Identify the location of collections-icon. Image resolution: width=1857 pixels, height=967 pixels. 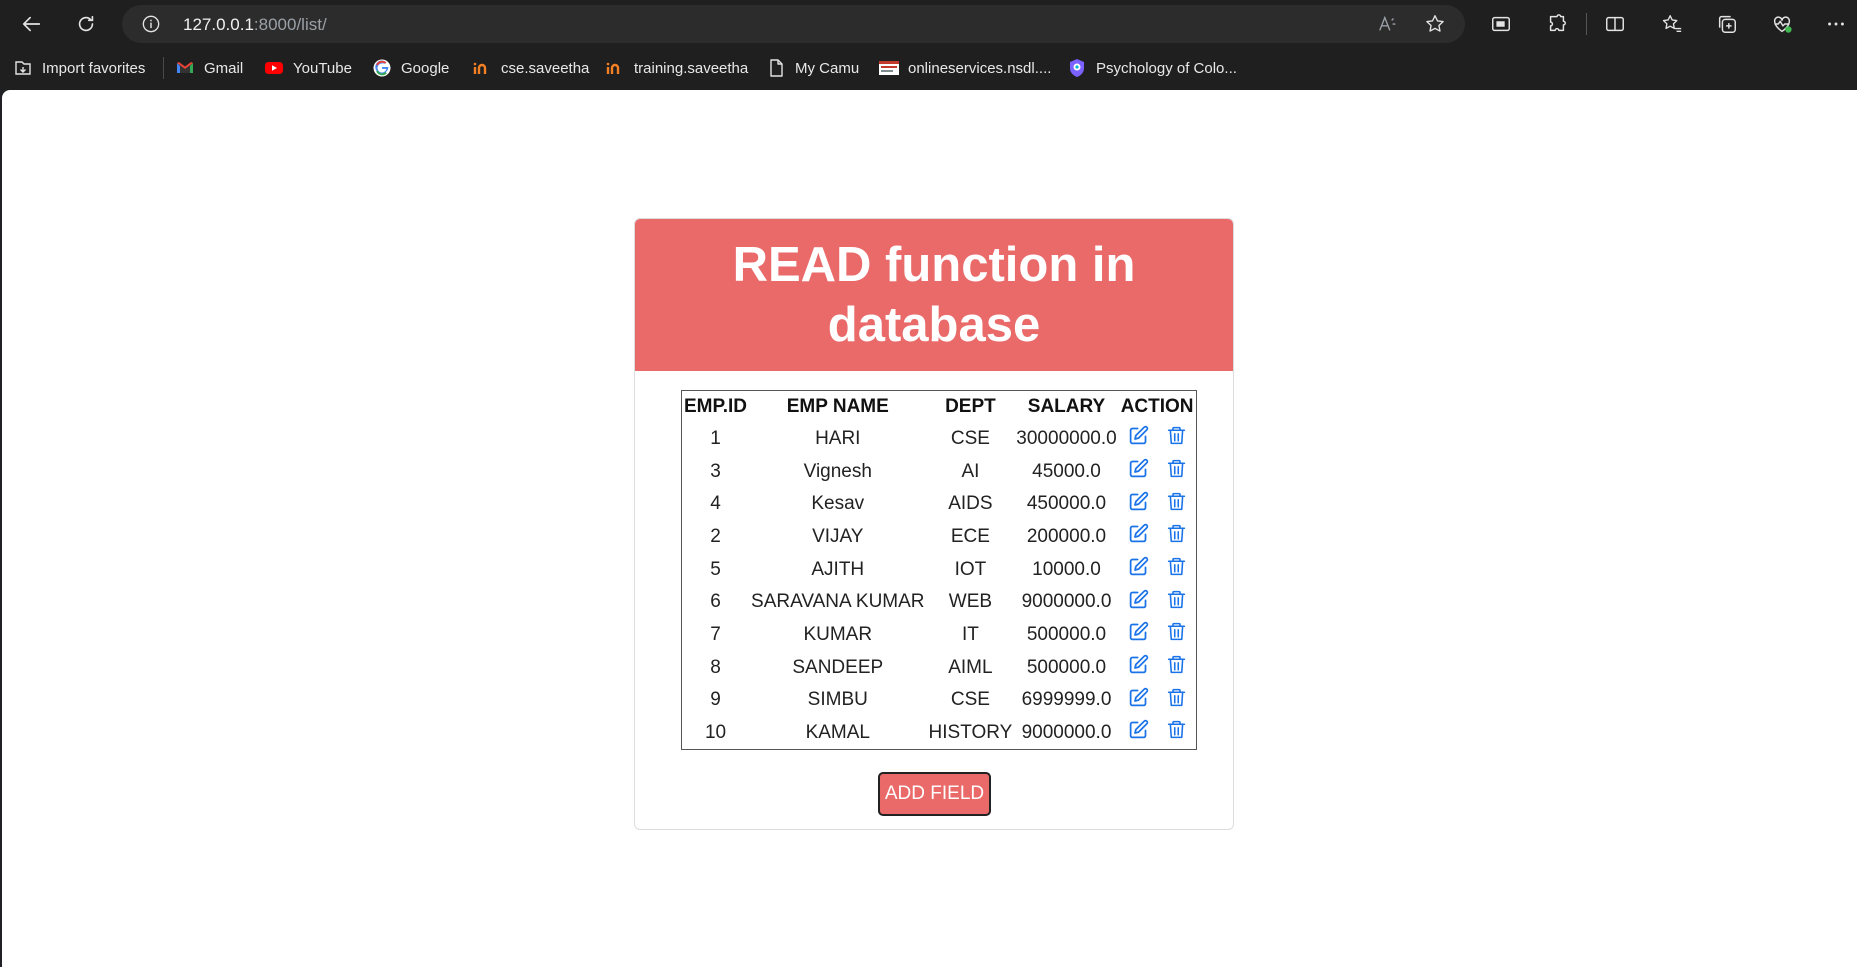
(1727, 24).